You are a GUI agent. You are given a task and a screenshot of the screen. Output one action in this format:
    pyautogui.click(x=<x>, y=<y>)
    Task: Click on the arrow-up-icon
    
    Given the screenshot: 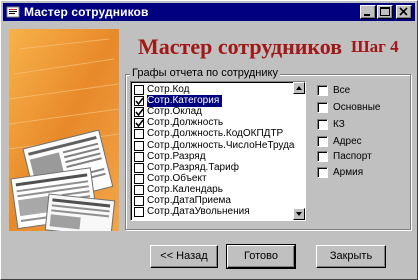 What is the action you would take?
    pyautogui.click(x=299, y=88)
    